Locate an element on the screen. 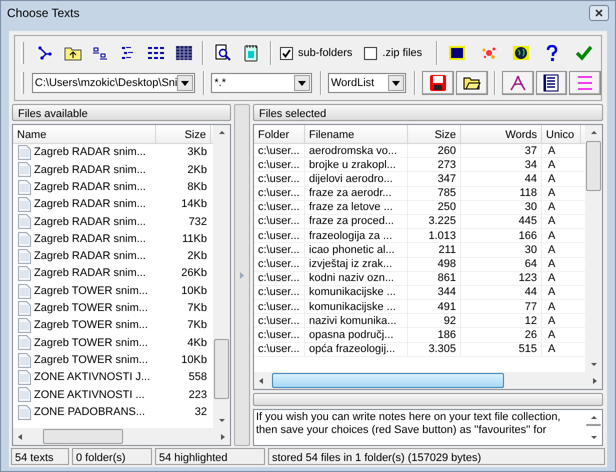 This screenshot has height=472, width=616. filter-combo: *.* is located at coordinates (261, 83).